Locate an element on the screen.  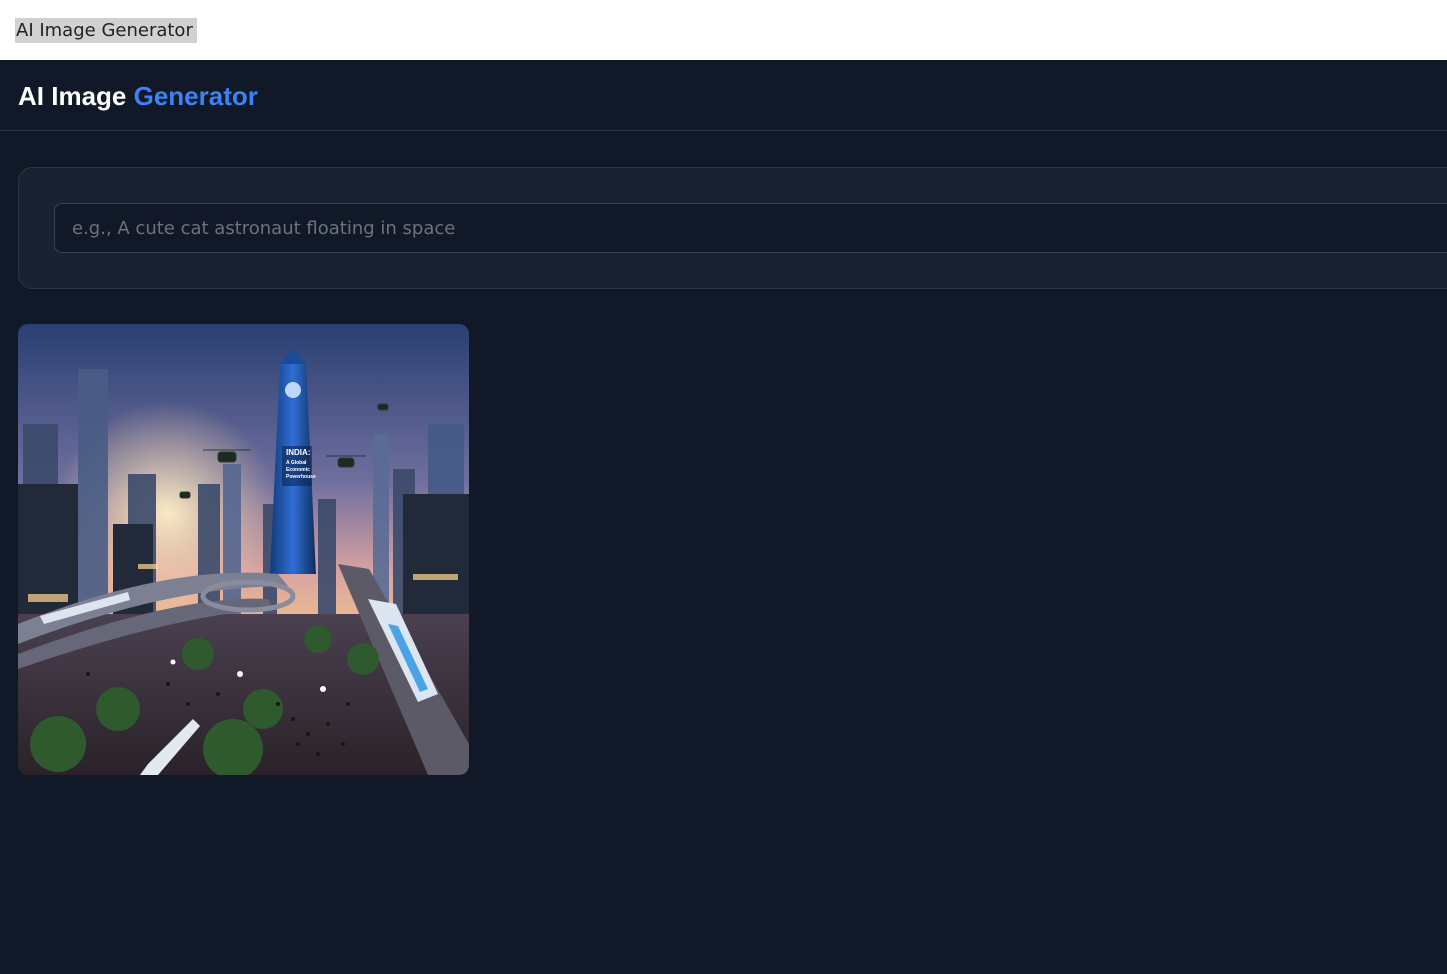
billboard-line-4: Powerhouse is located at coordinates (301, 477).